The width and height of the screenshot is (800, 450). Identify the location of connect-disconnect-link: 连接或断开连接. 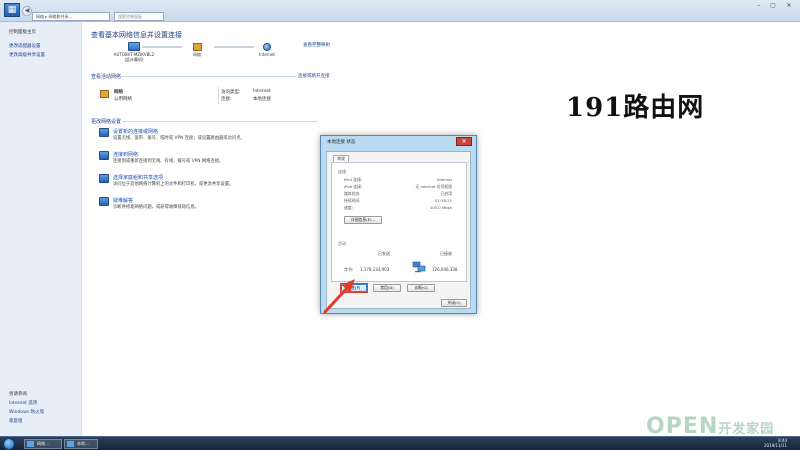
(314, 76).